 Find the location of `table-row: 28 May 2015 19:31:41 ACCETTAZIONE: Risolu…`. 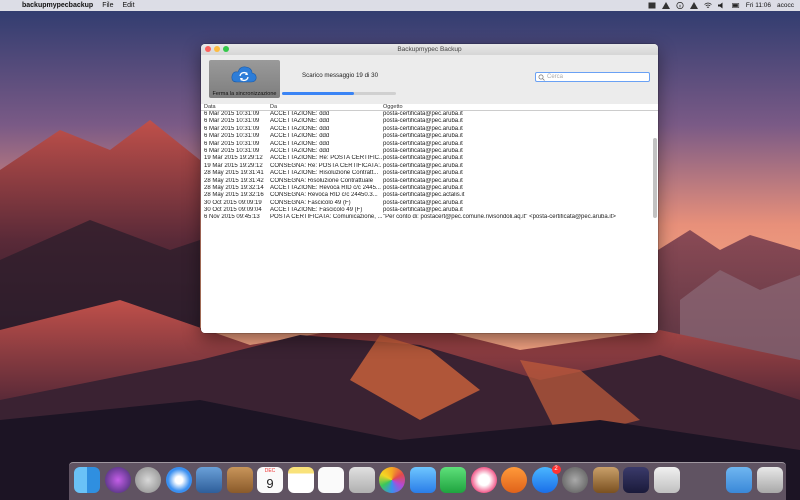

table-row: 28 May 2015 19:31:41 ACCETTAZIONE: Risolu… is located at coordinates (429, 173).